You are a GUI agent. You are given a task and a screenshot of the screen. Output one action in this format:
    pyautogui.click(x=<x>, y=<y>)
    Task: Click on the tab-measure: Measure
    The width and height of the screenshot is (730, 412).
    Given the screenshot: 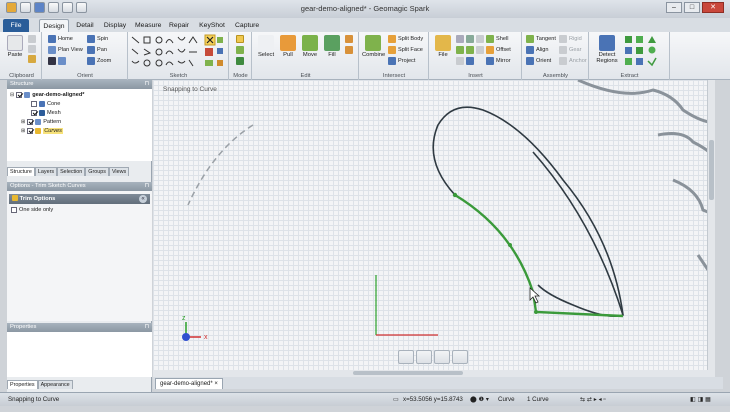 What is the action you would take?
    pyautogui.click(x=148, y=25)
    